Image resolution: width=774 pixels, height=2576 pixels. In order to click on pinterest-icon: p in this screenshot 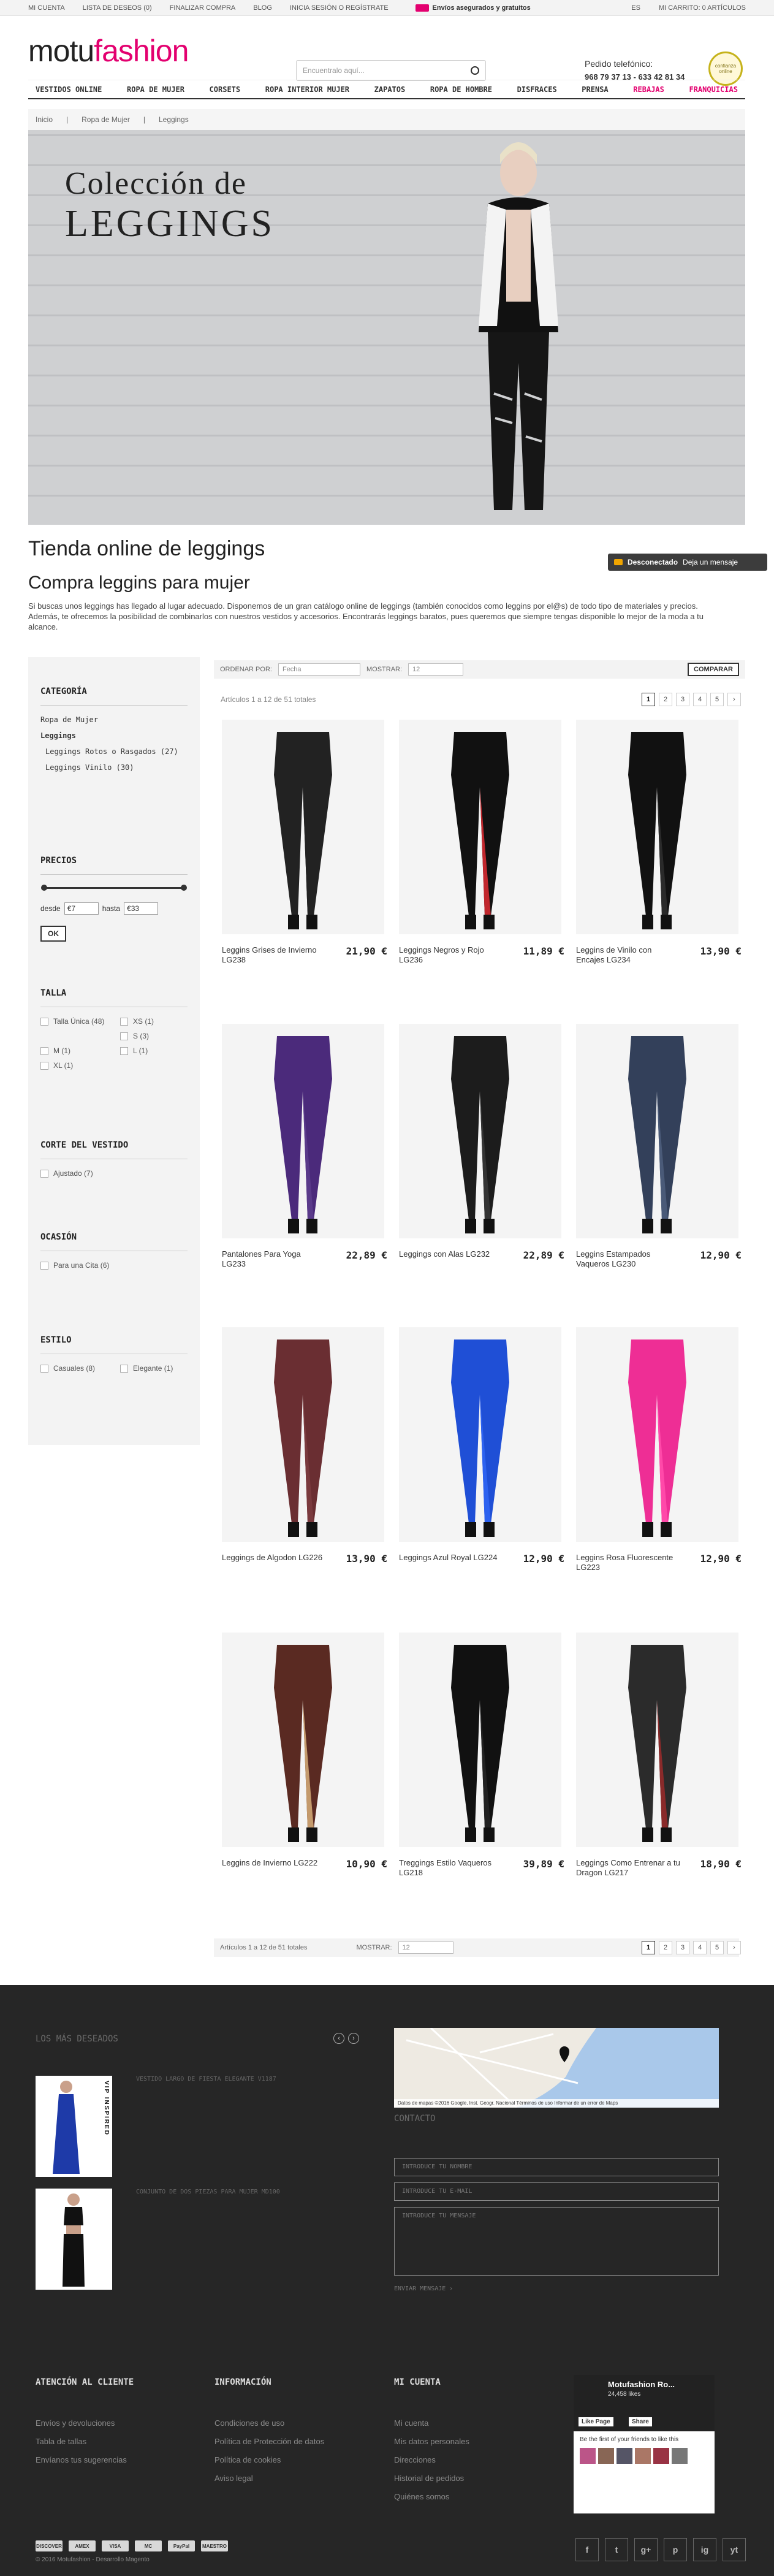, I will do `click(676, 2549)`.